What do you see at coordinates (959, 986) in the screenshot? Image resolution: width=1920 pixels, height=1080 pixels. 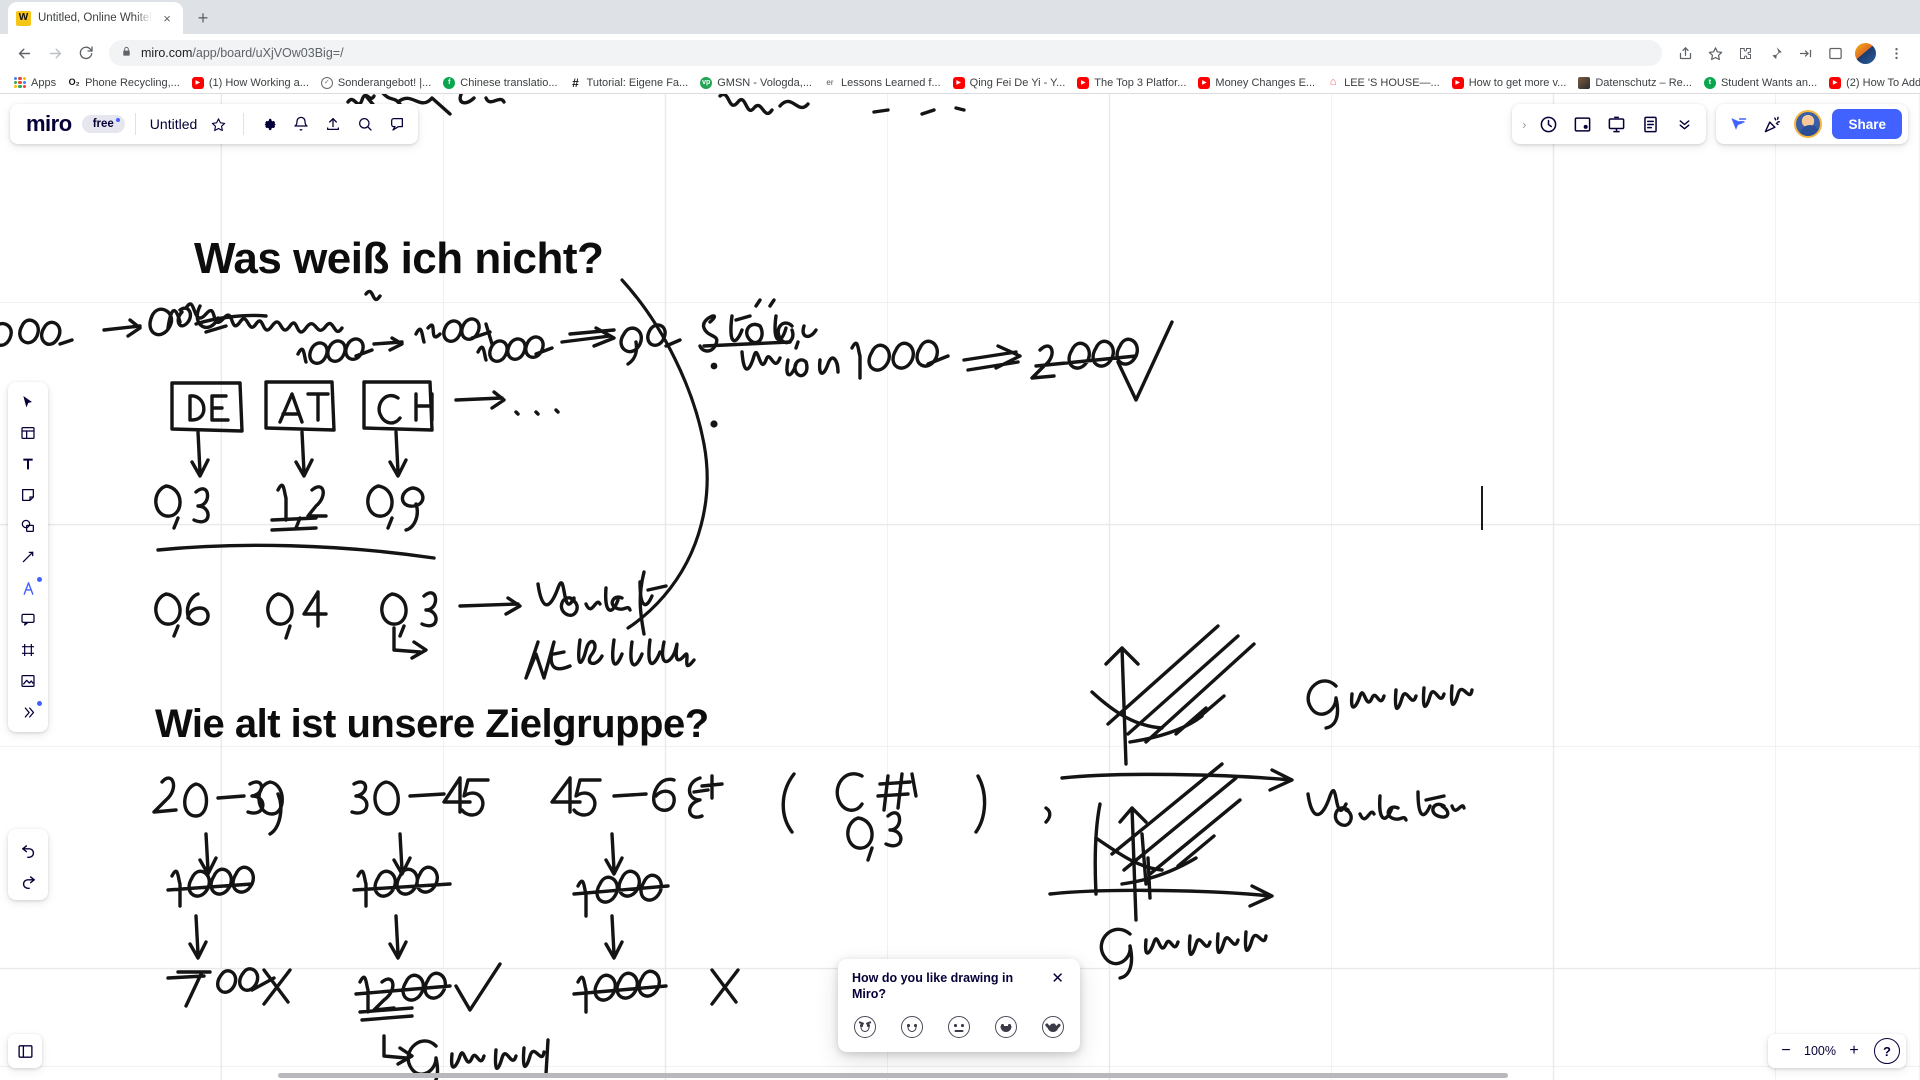 I see `feedback-header: How do you like drawing in Miro? ✕` at bounding box center [959, 986].